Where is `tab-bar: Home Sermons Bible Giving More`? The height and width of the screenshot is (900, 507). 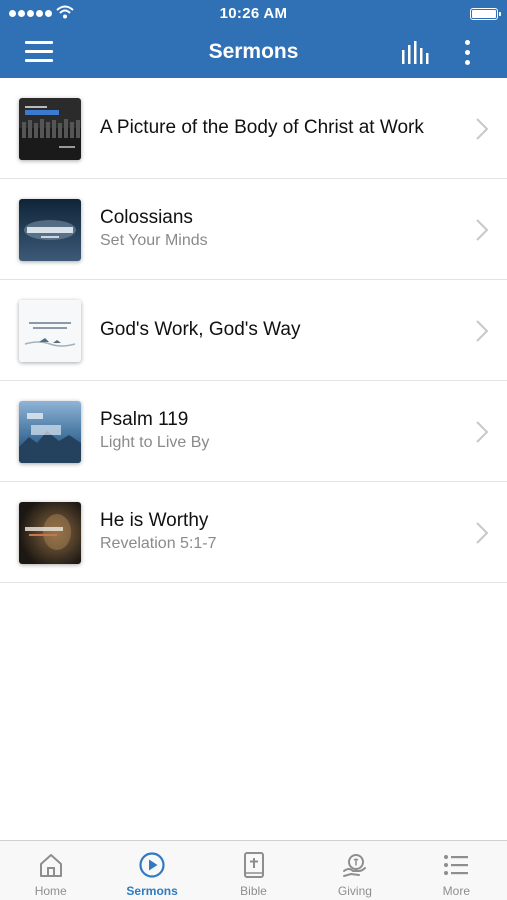 tab-bar: Home Sermons Bible Giving More is located at coordinates (253, 870).